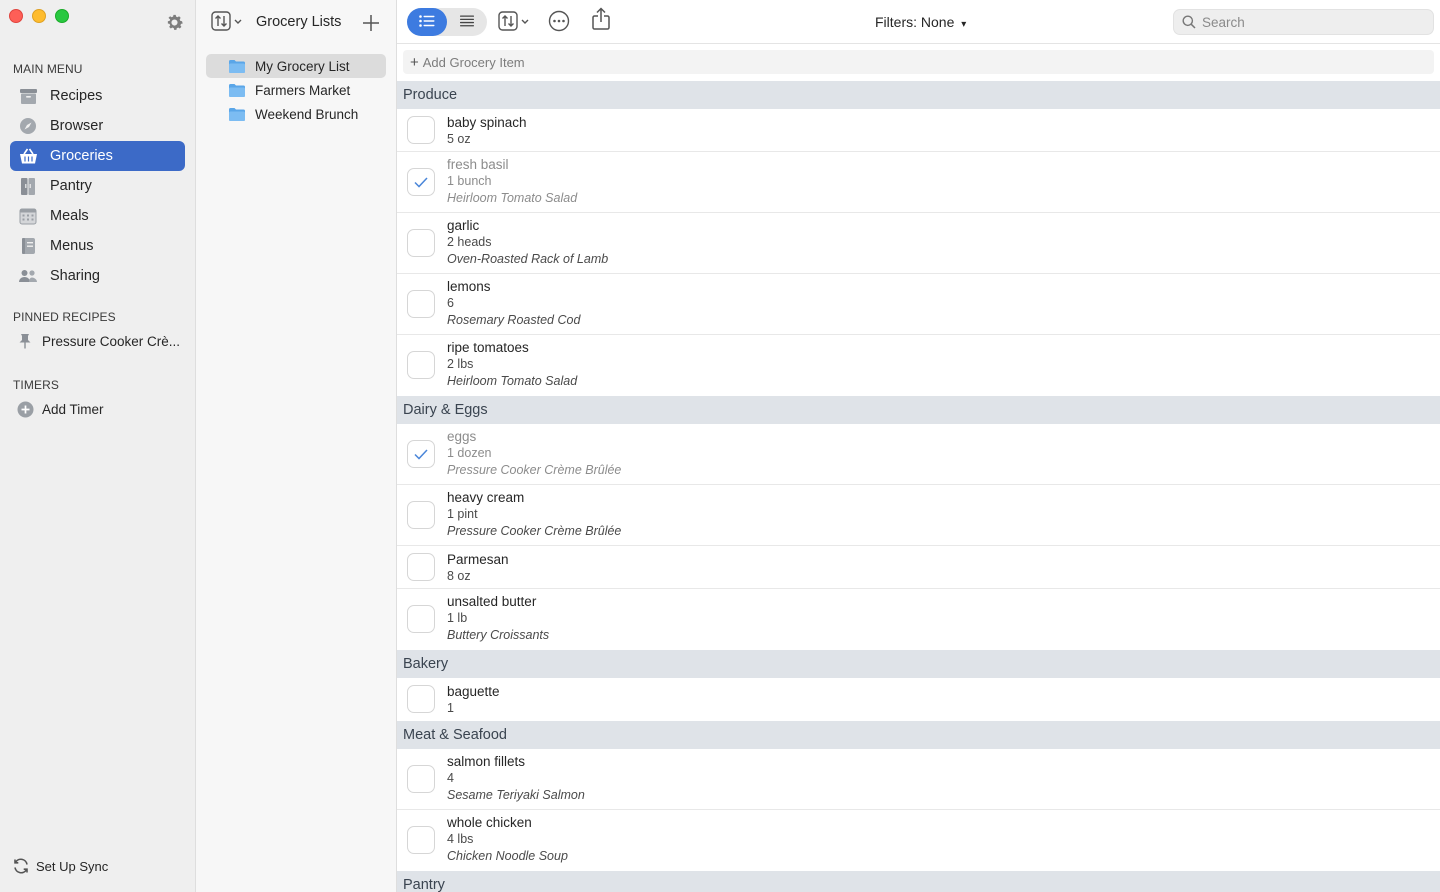 The width and height of the screenshot is (1440, 892). Describe the element at coordinates (28, 156) in the screenshot. I see `basket-icon` at that location.